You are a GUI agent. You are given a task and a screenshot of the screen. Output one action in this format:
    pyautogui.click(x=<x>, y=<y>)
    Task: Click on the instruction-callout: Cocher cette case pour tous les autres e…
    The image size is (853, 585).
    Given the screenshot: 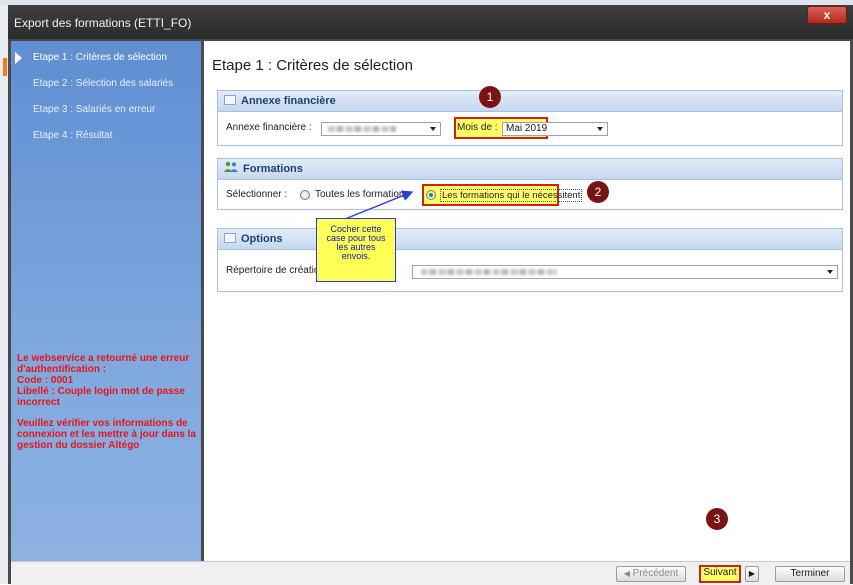 What is the action you would take?
    pyautogui.click(x=356, y=250)
    